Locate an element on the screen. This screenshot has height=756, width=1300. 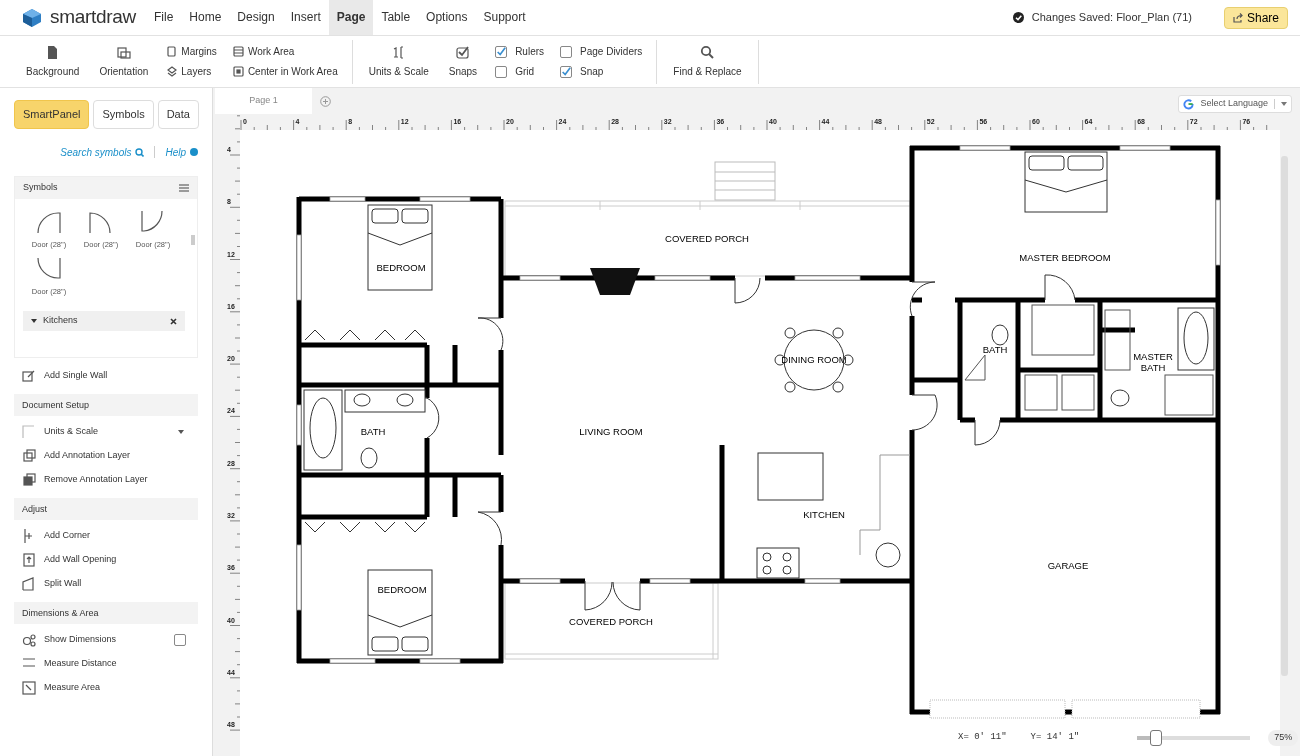
close-icon is located at coordinates (173, 321).